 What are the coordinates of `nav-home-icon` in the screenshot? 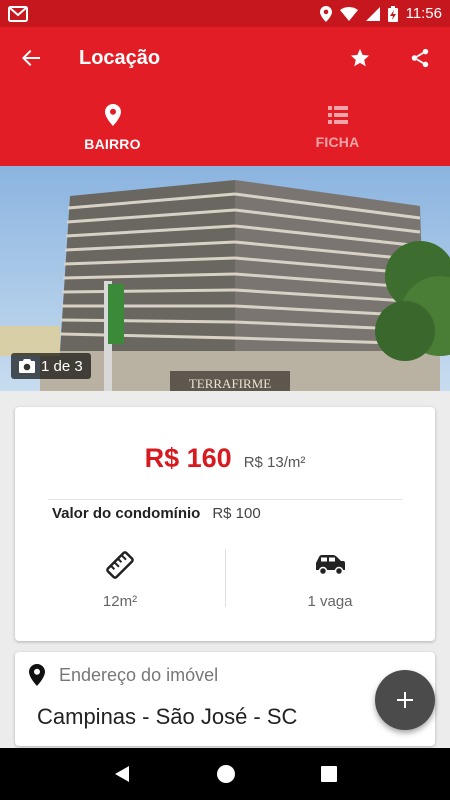 It's located at (226, 774).